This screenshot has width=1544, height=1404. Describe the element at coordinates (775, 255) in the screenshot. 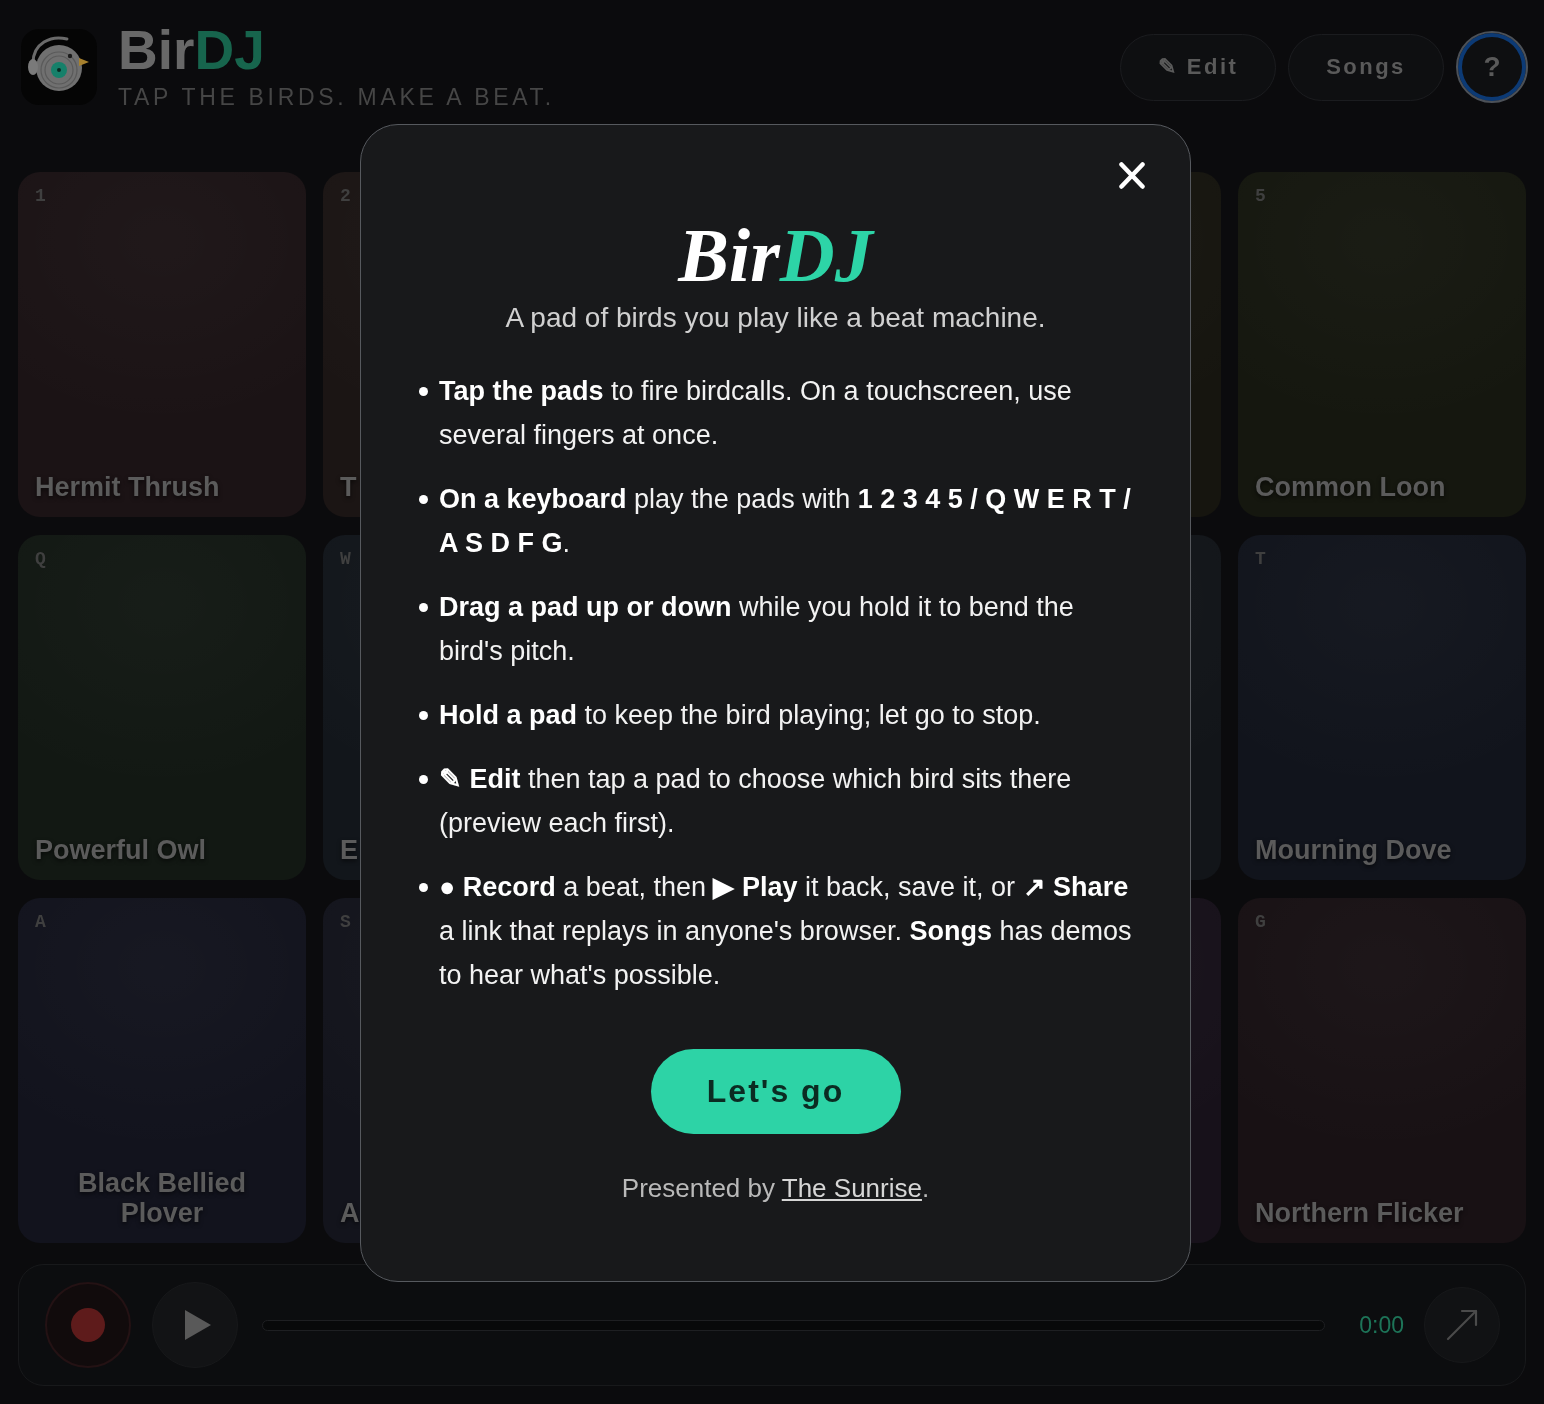

I see `dialog-title: BirDJ` at that location.